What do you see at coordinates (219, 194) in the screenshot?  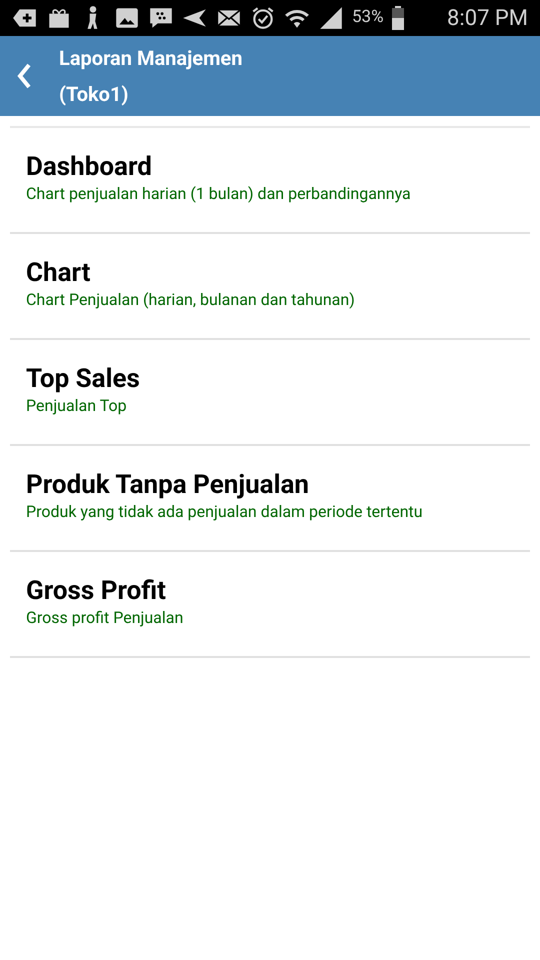 I see `item-description: Chart penjualan harian (1 bulan) dan perbandingannya` at bounding box center [219, 194].